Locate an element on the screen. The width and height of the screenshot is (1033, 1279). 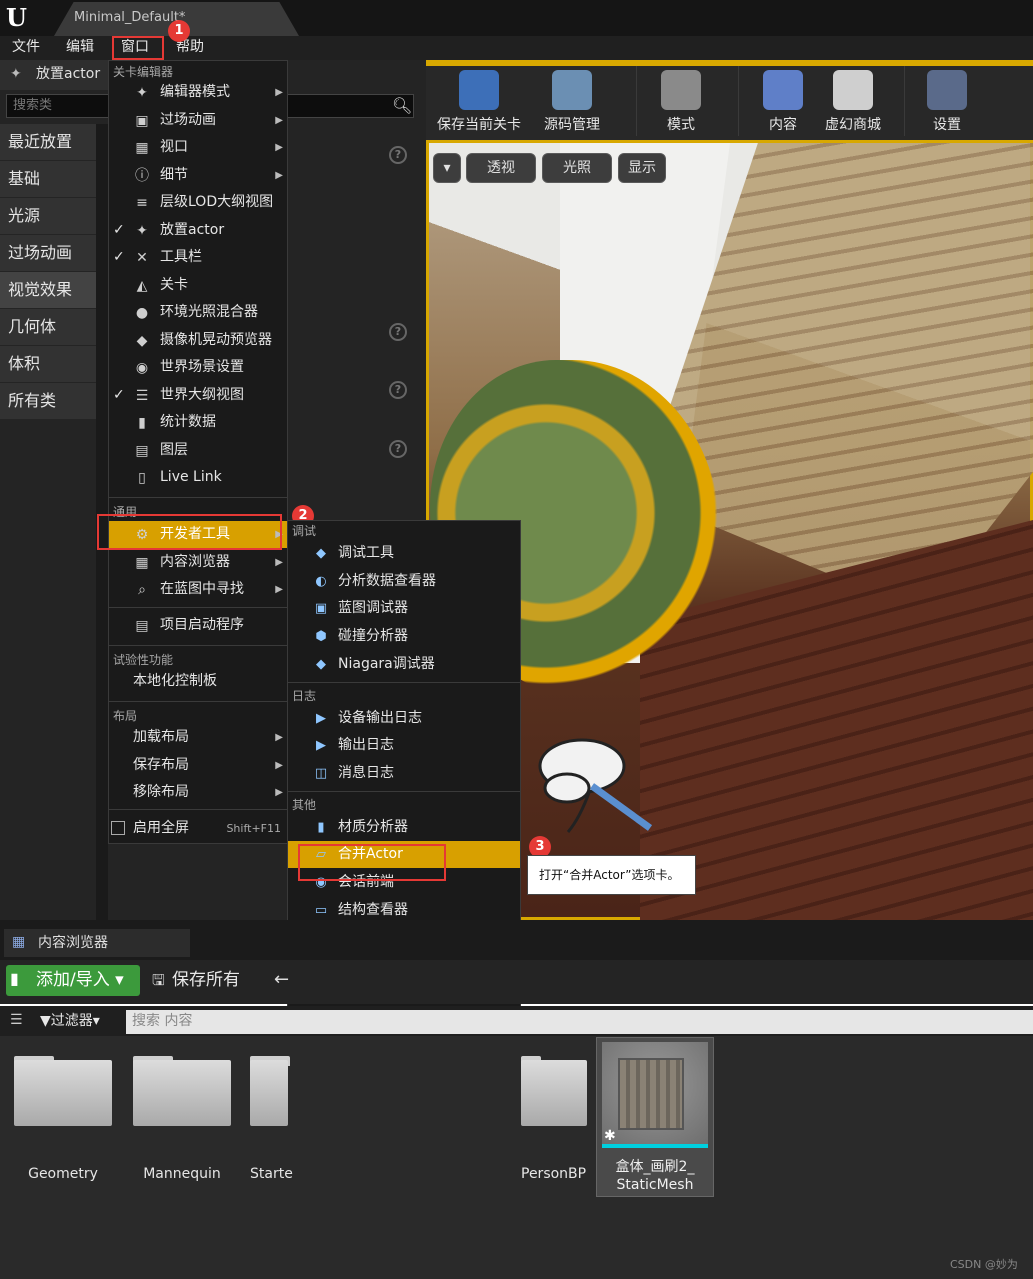
add-import-button: 添加/导入 ▾ is located at coordinates (73, 980).